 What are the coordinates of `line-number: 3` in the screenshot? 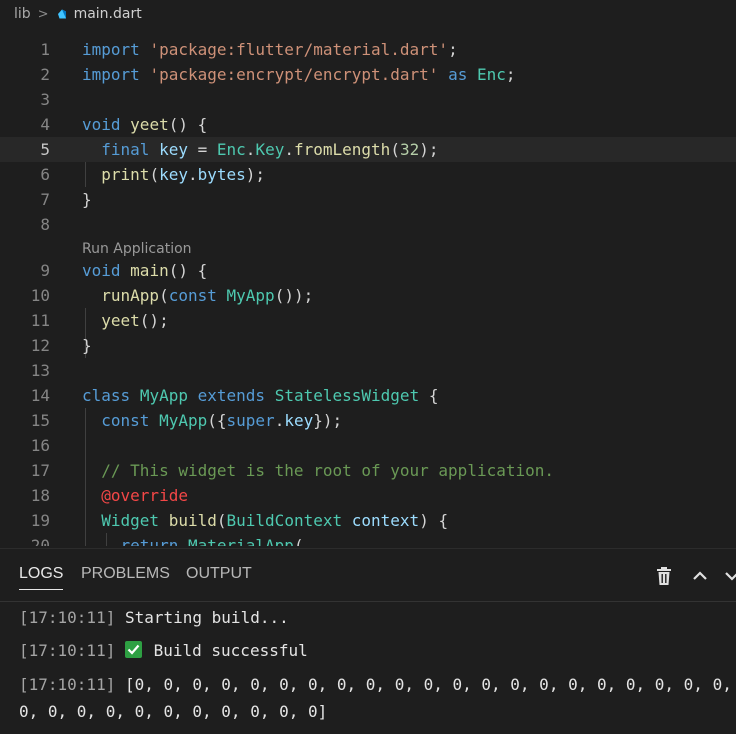 It's located at (45, 99).